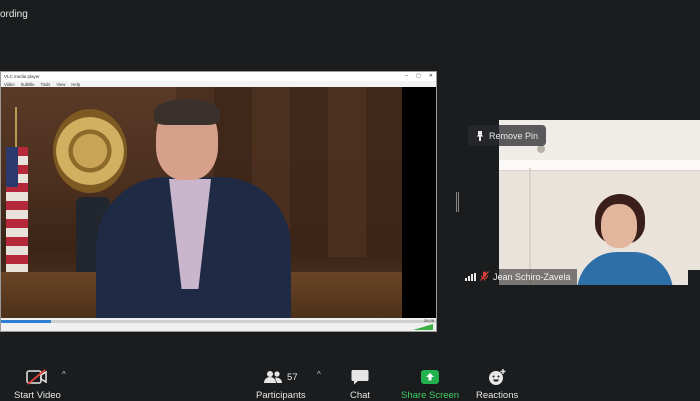 The width and height of the screenshot is (700, 401). Describe the element at coordinates (431, 76) in the screenshot. I see `close-button: ✕` at that location.